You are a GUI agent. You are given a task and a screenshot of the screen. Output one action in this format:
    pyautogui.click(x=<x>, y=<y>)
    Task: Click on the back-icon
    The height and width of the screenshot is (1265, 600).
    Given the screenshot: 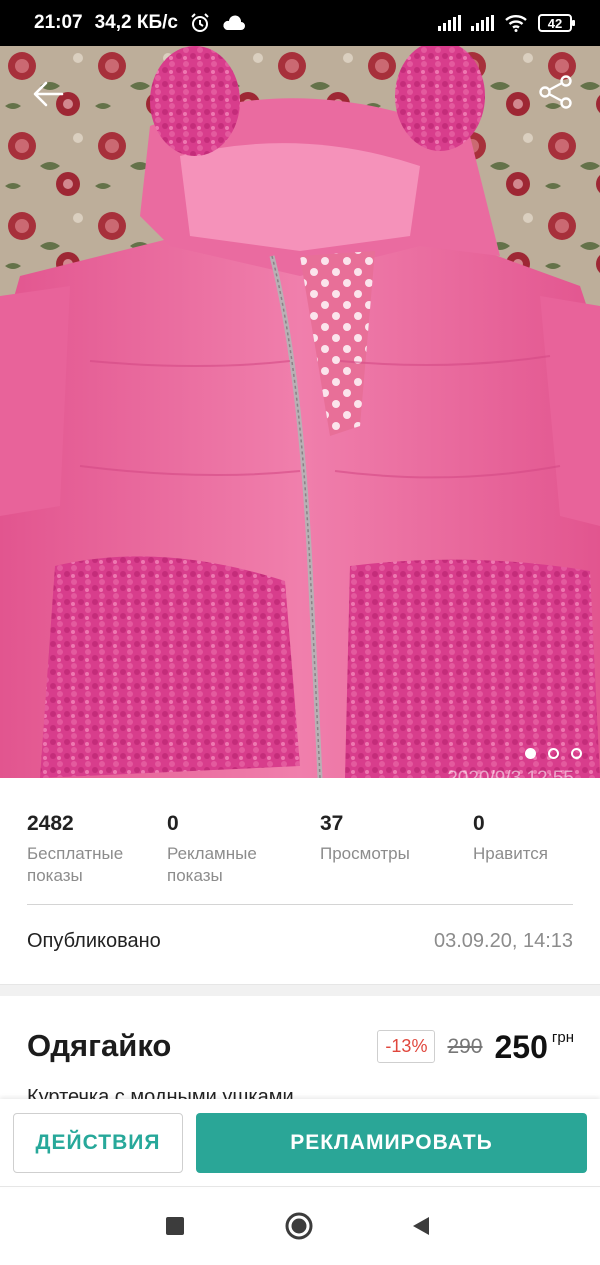 What is the action you would take?
    pyautogui.click(x=421, y=1226)
    